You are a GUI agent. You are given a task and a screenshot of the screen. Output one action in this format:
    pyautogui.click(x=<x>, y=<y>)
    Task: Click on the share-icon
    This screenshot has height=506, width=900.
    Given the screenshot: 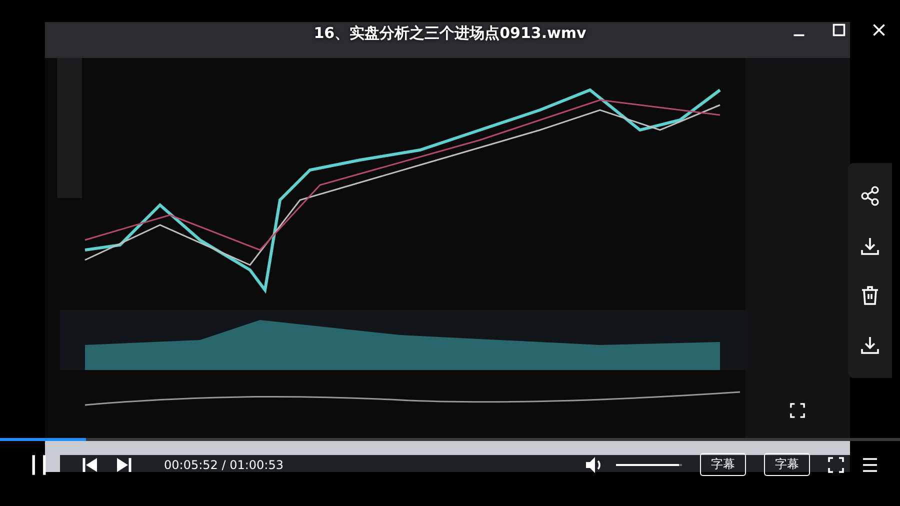 What is the action you would take?
    pyautogui.click(x=870, y=196)
    